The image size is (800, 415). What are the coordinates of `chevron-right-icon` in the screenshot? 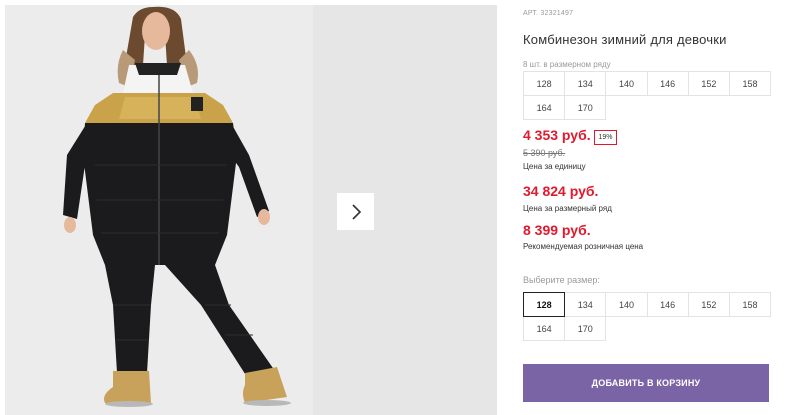 It's located at (356, 211).